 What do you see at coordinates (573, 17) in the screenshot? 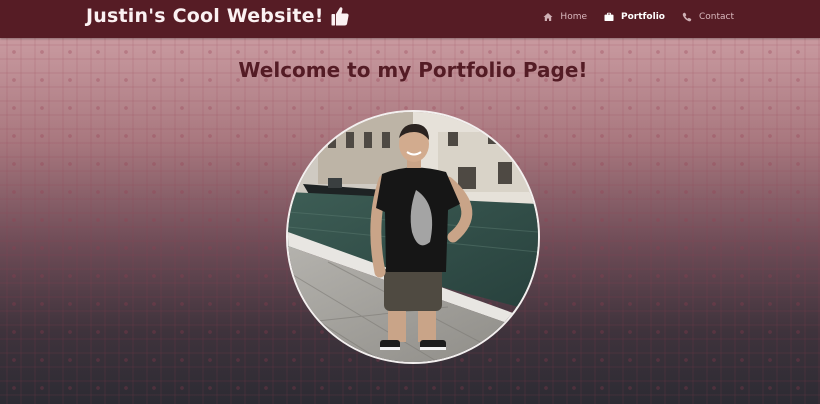
I see `nav-item-home-label: Home` at bounding box center [573, 17].